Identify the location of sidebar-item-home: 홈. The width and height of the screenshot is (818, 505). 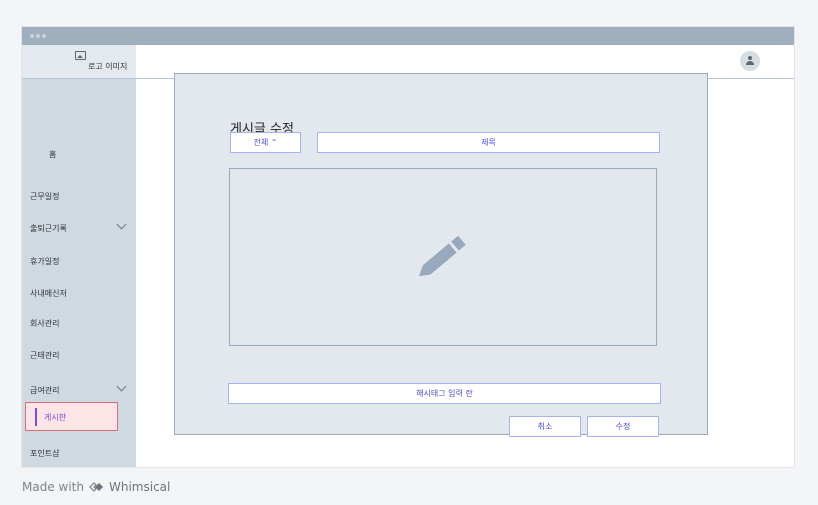
(52, 154).